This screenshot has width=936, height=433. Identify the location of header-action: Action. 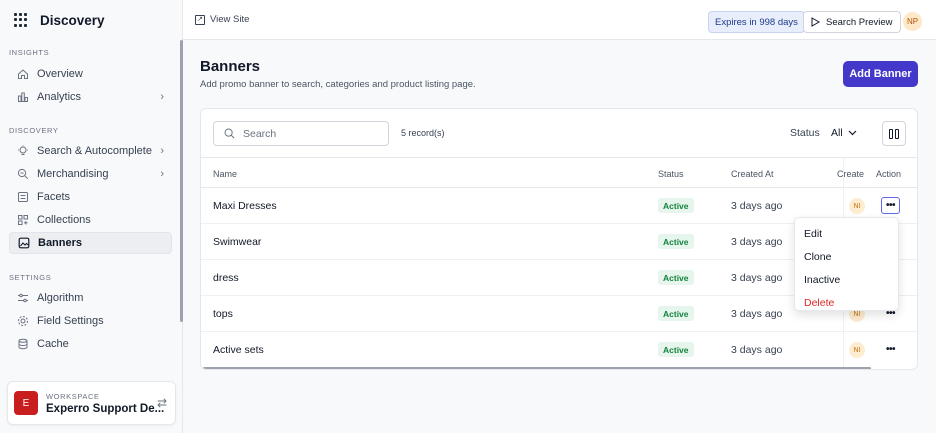
(889, 174).